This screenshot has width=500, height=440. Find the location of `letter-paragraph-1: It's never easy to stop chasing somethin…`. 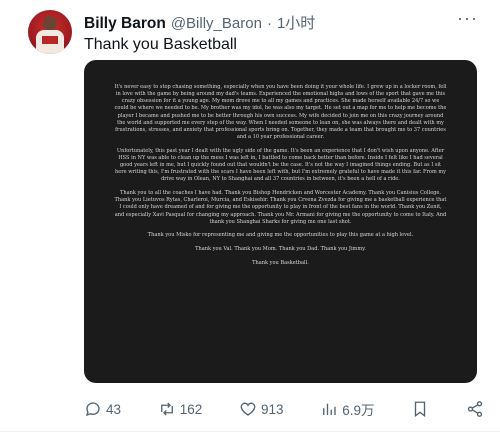

letter-paragraph-1: It's never easy to stop chasing somethin… is located at coordinates (280, 112).